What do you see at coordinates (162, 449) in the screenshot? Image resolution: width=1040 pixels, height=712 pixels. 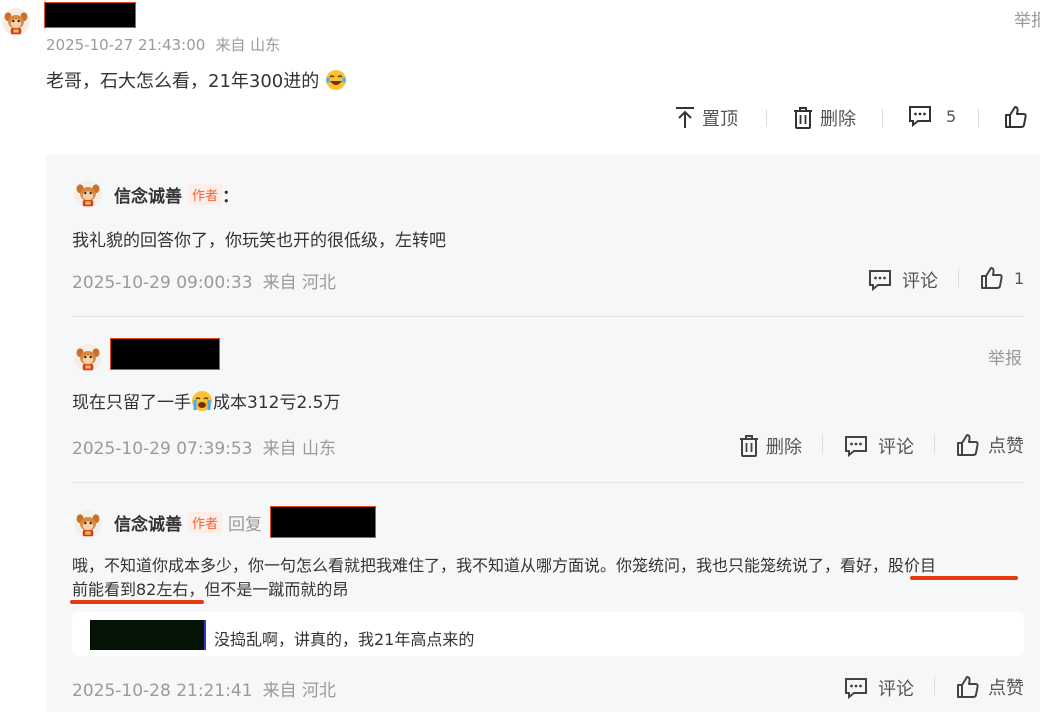 I see `timestamp: 2025-10-29 07:39:53` at bounding box center [162, 449].